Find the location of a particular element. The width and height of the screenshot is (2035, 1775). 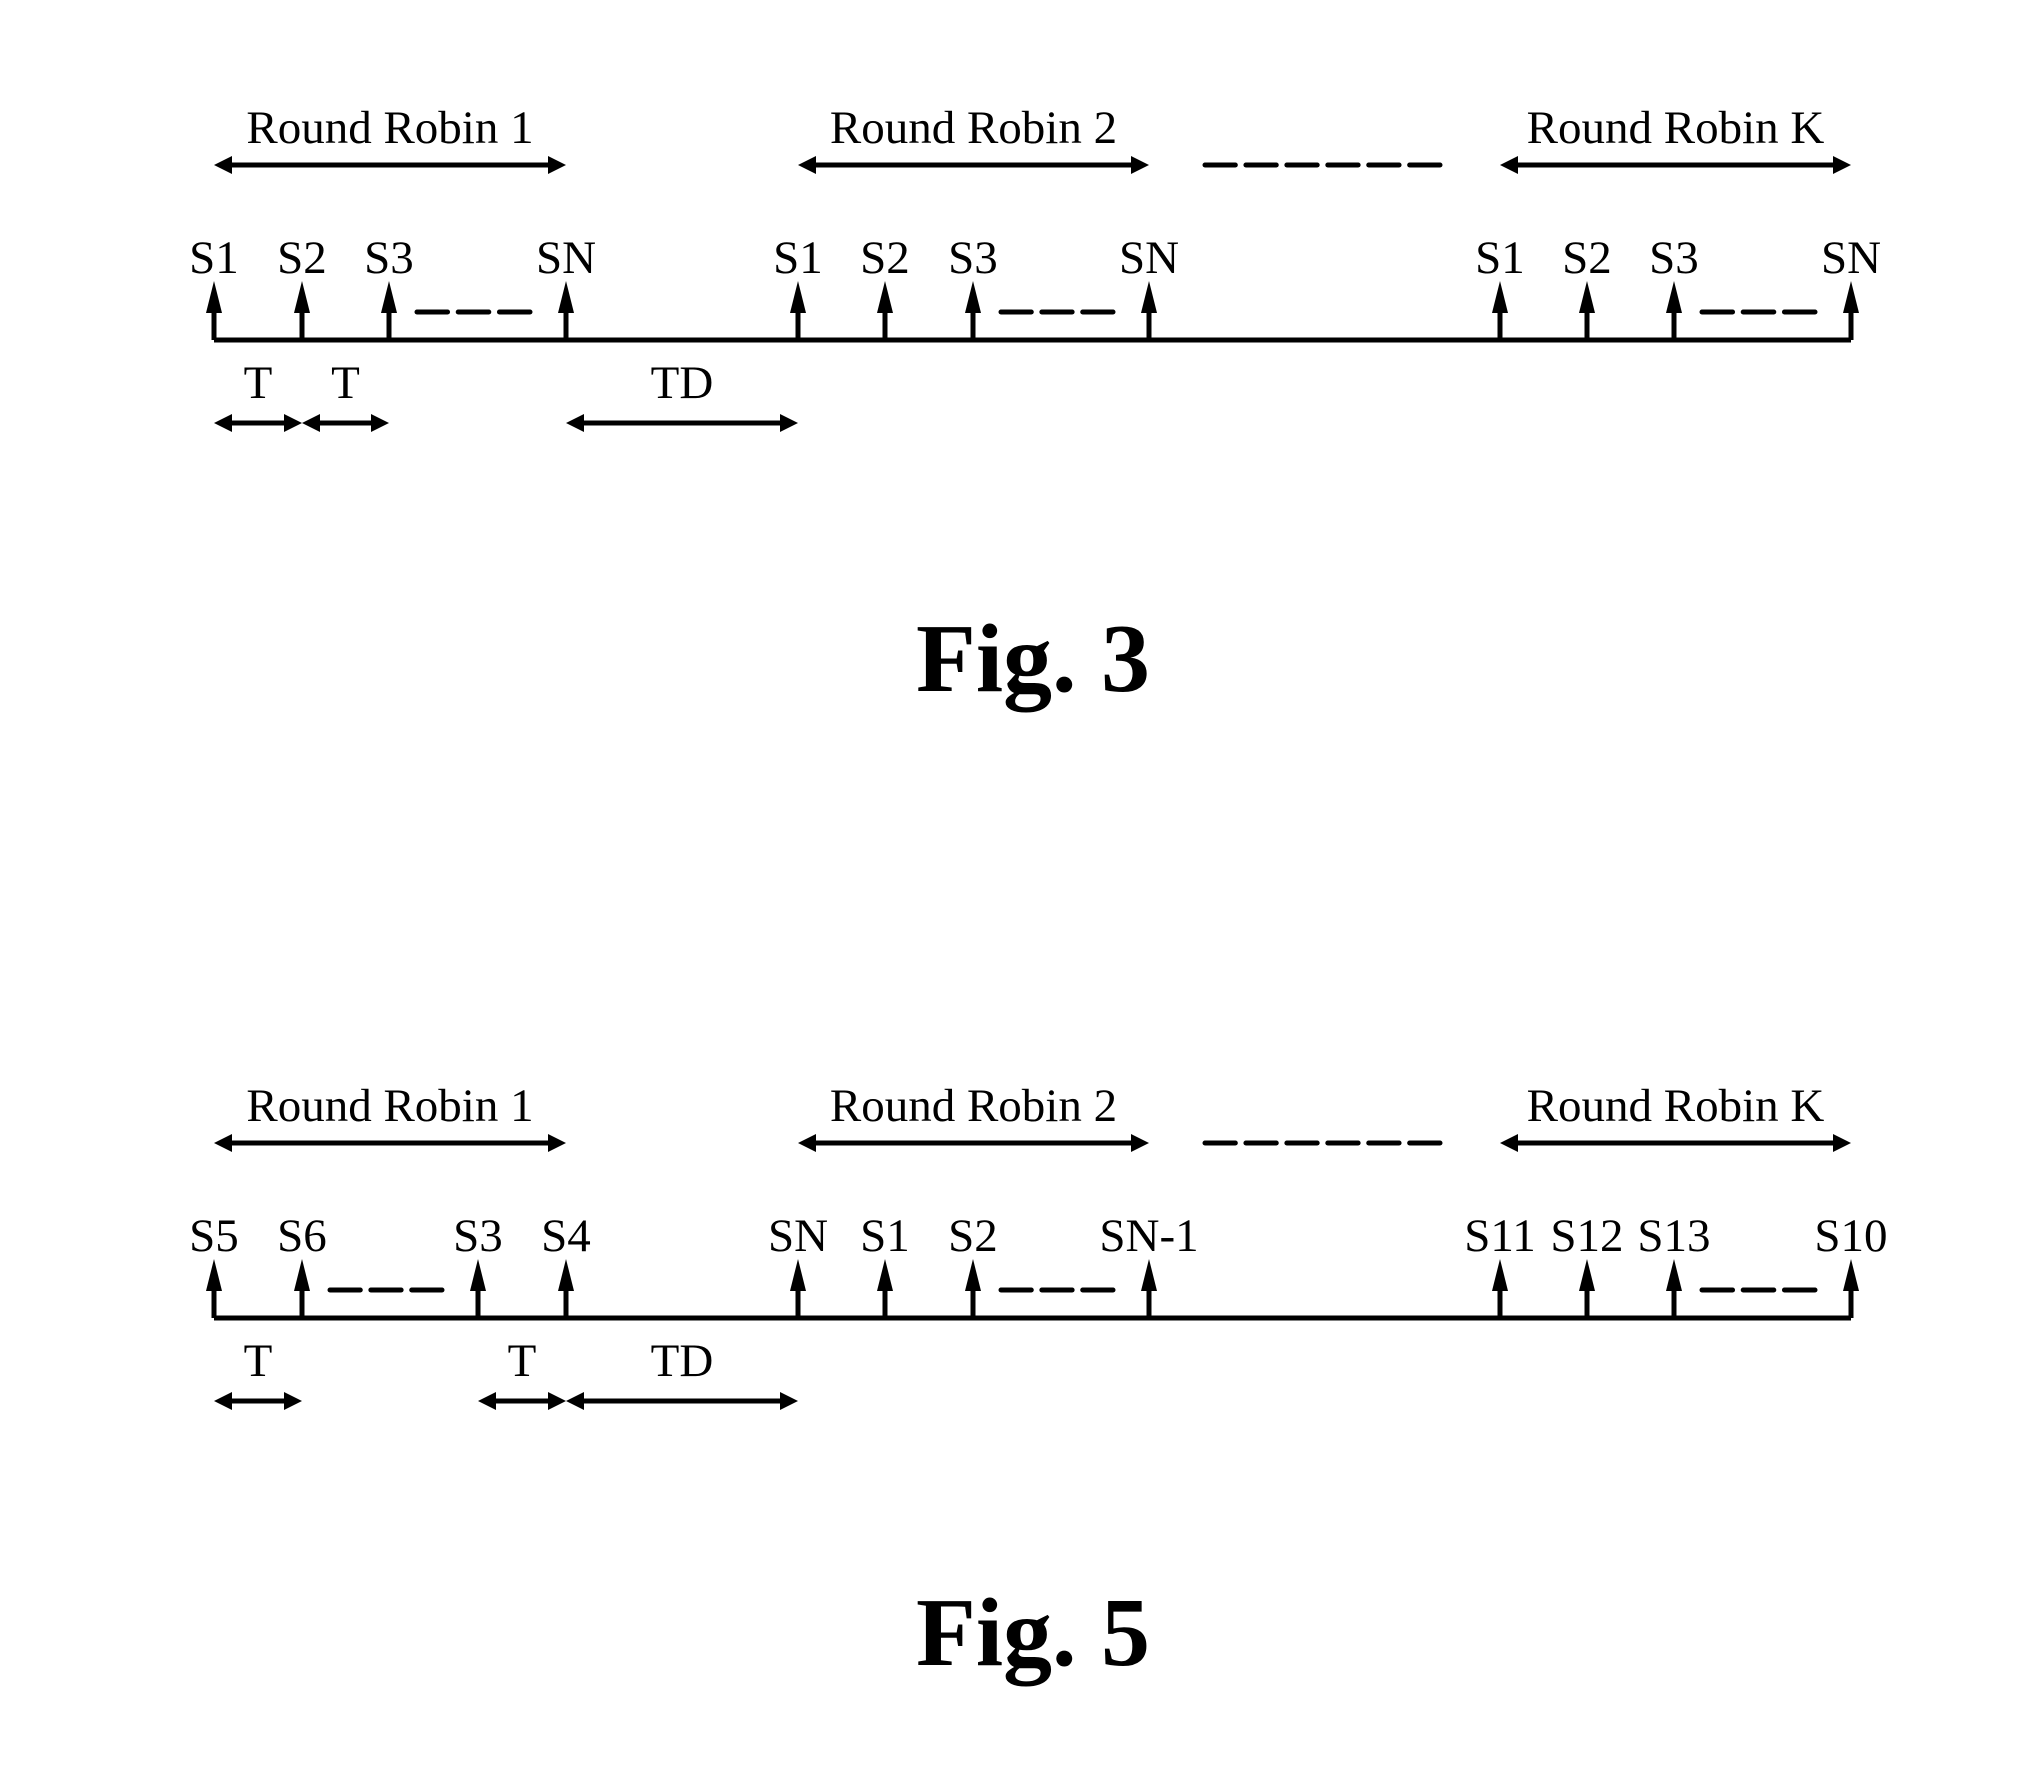

round-robin-group: Round Robin K S11 S12 S13 S10 is located at coordinates (1676, 1199).